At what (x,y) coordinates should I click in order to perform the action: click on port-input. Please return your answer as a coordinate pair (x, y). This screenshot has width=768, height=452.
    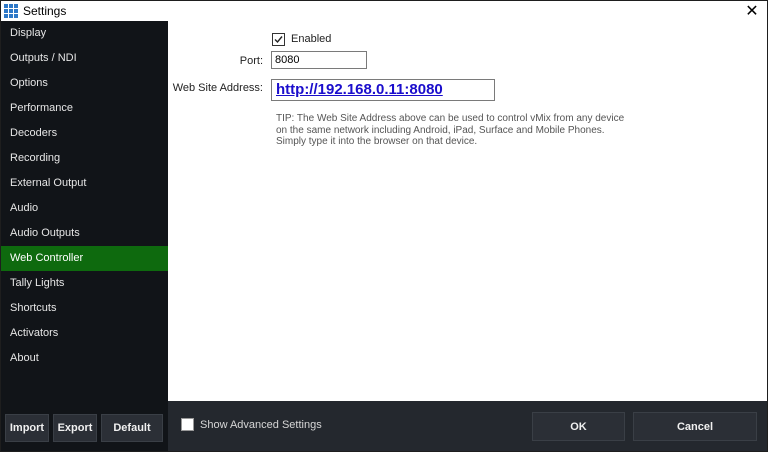
    Looking at the image, I should click on (319, 60).